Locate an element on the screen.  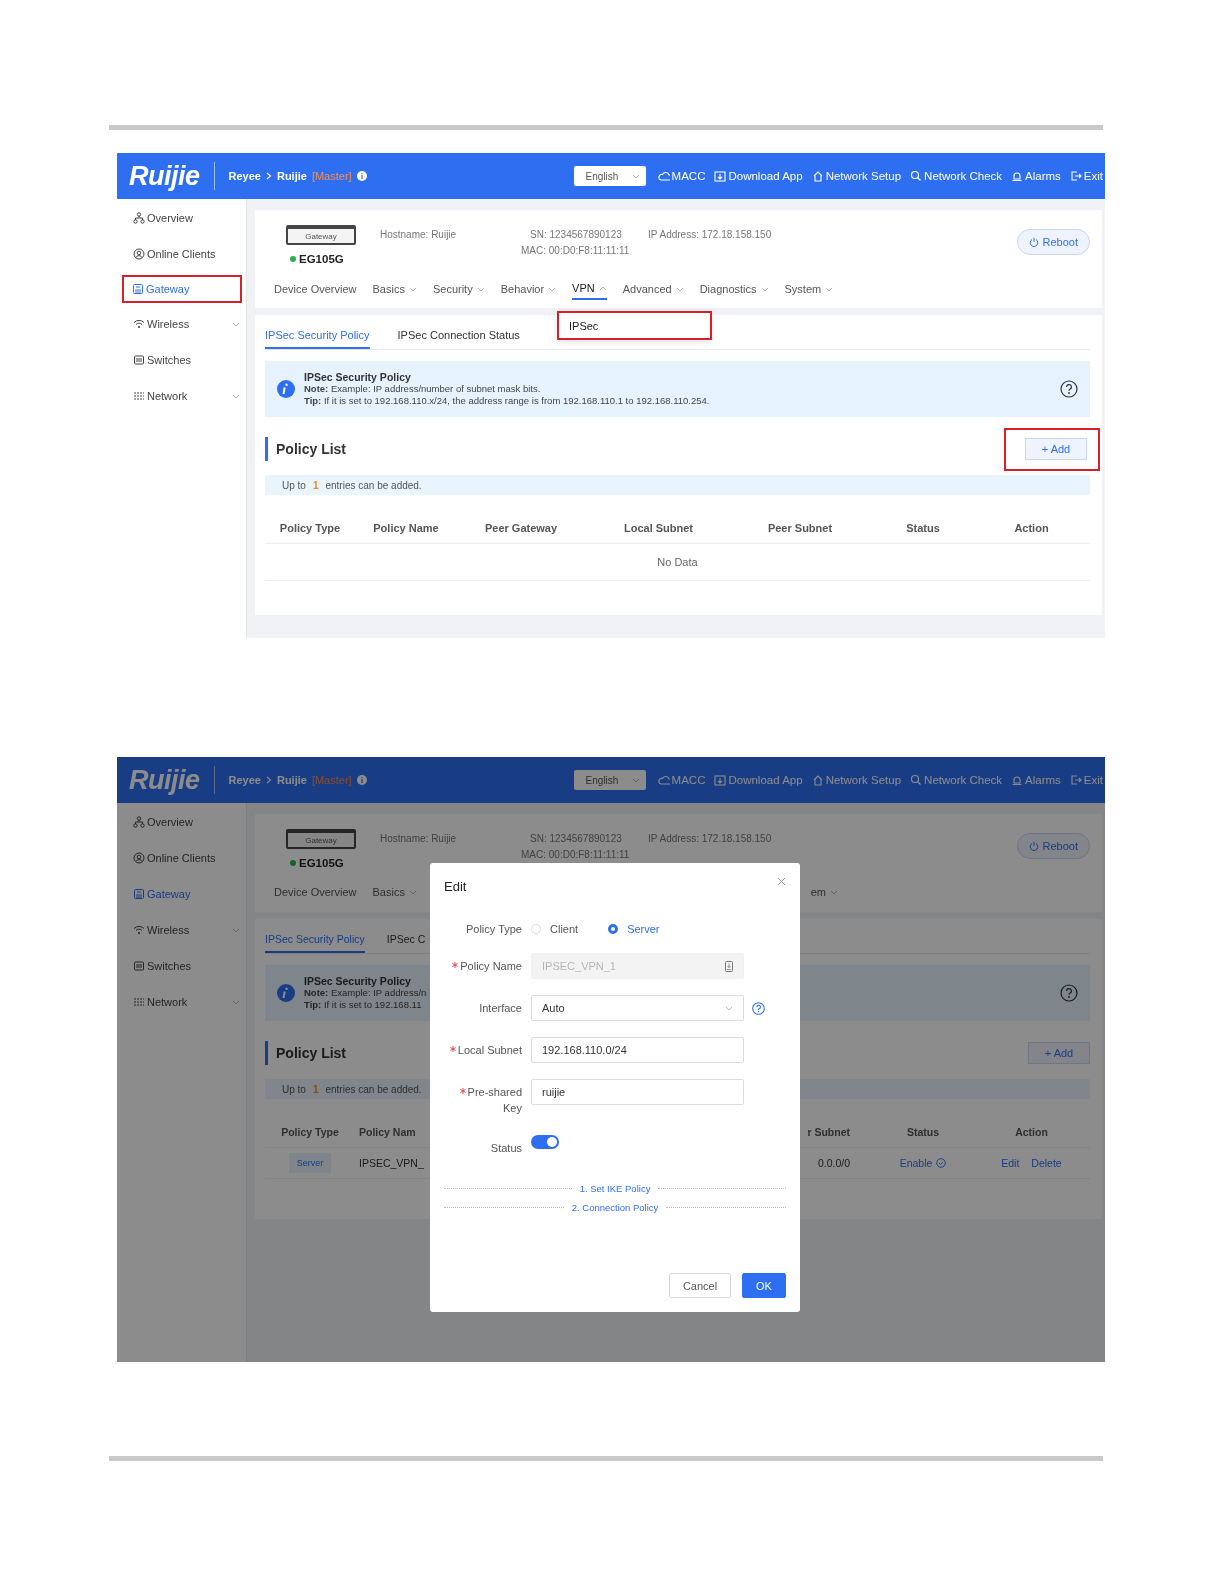
serial-text: SN: 1234567890123 is located at coordinates (576, 234).